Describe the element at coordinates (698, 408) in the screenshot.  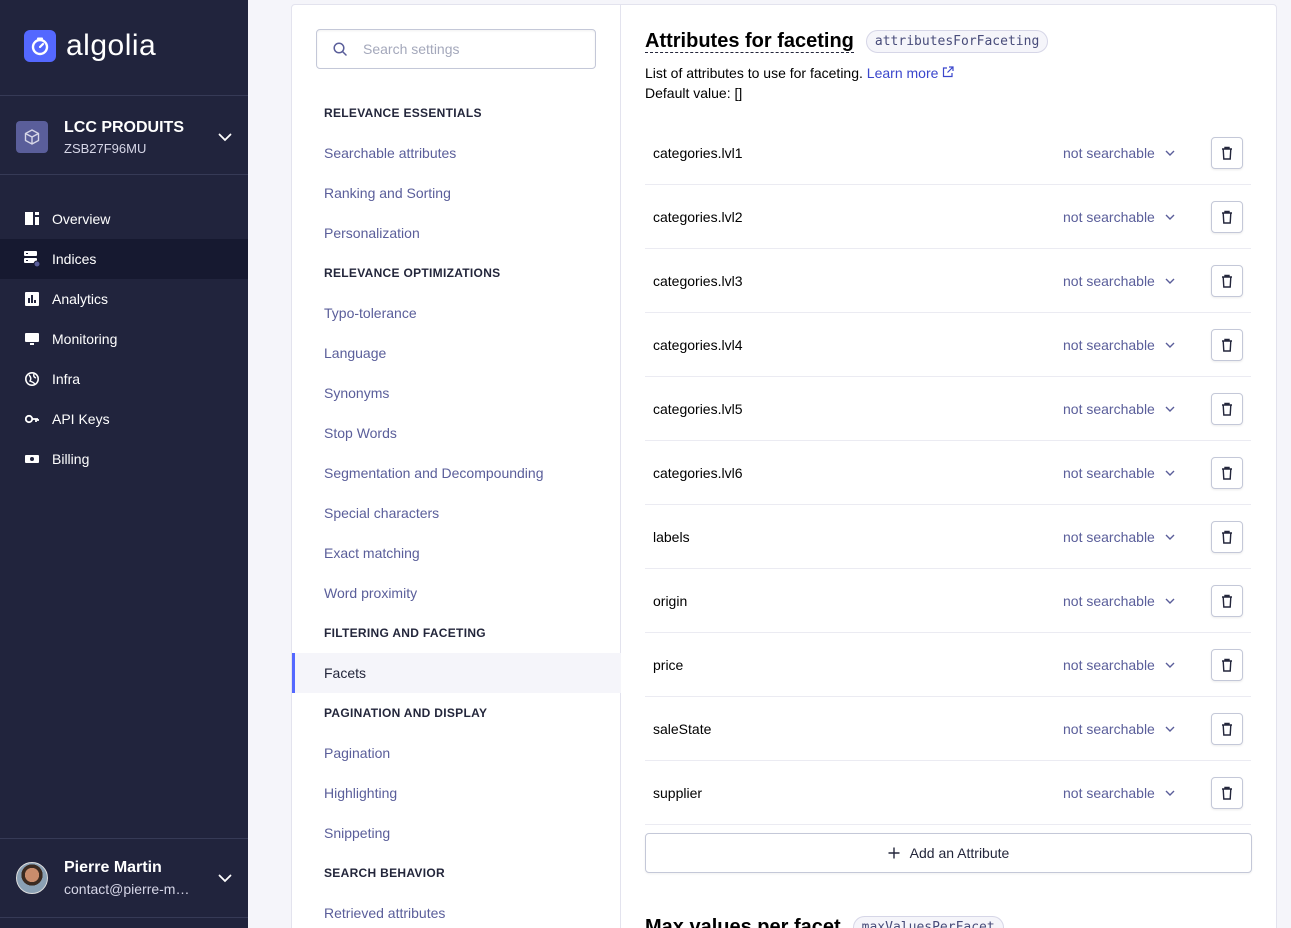
I see `attribute-name: categories.lvl5` at that location.